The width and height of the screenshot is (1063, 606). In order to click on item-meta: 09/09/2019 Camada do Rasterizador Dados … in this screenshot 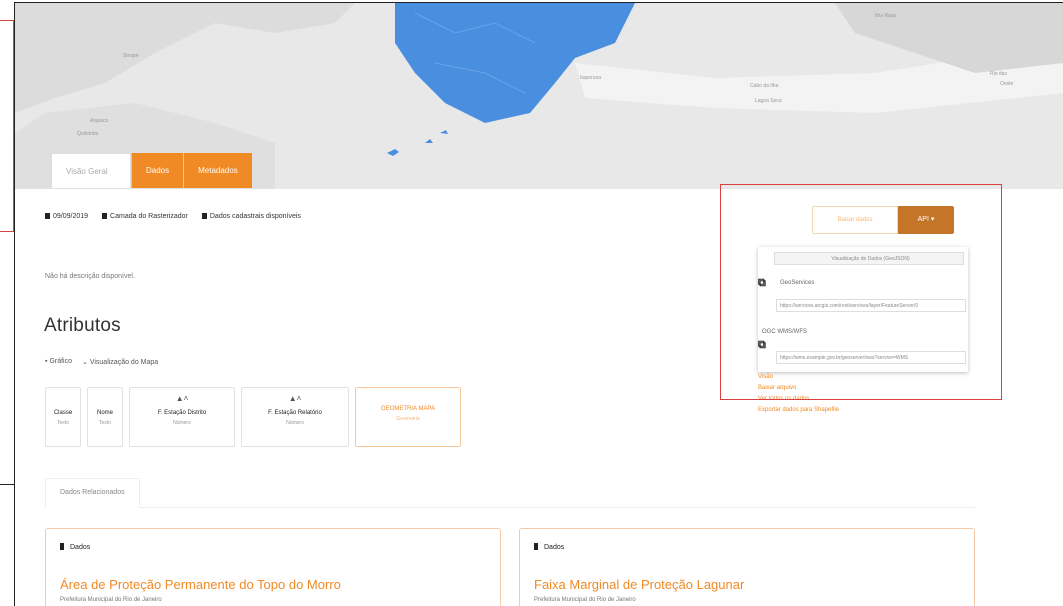, I will do `click(173, 216)`.